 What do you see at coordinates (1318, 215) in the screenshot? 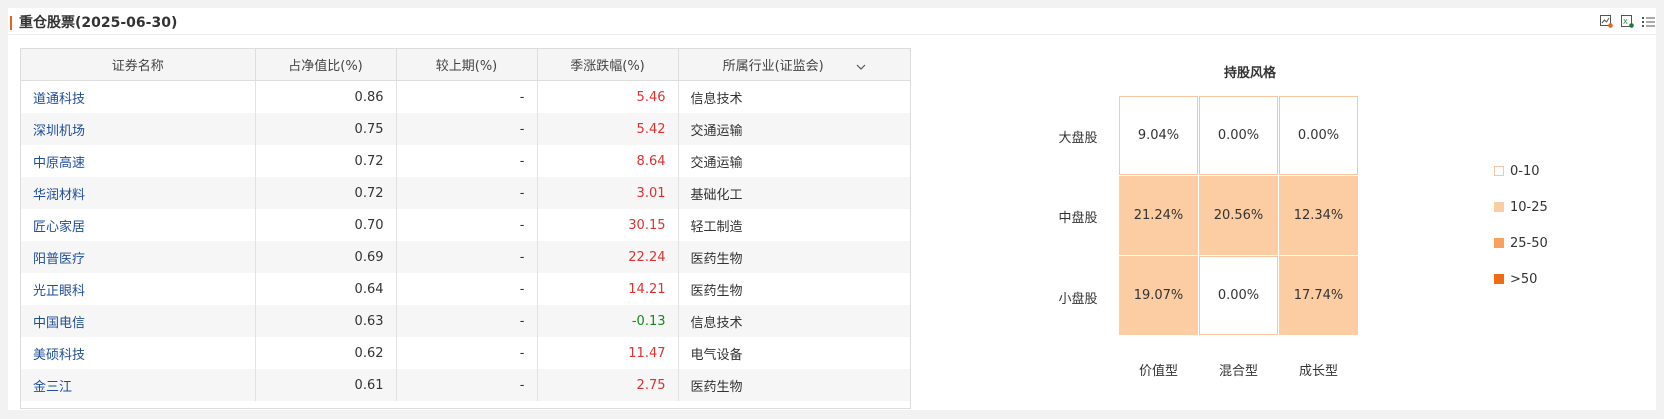
I see `style-cell: 12.34%` at bounding box center [1318, 215].